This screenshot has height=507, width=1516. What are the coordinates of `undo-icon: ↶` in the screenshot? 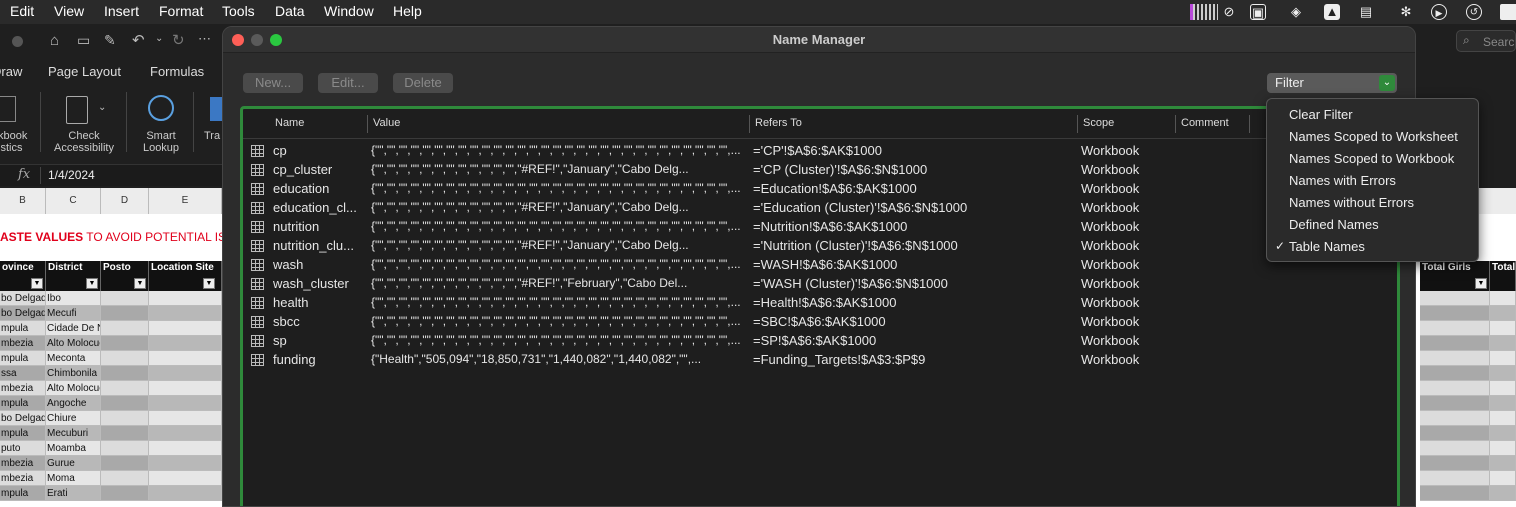 It's located at (138, 40).